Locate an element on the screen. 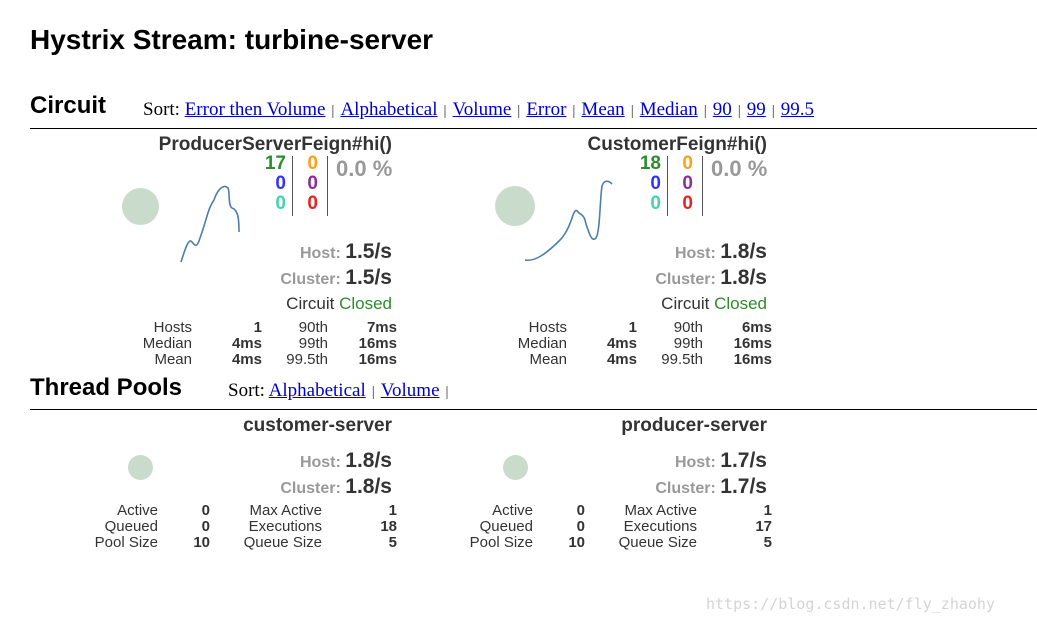  executions-label: Executions is located at coordinates (660, 526).